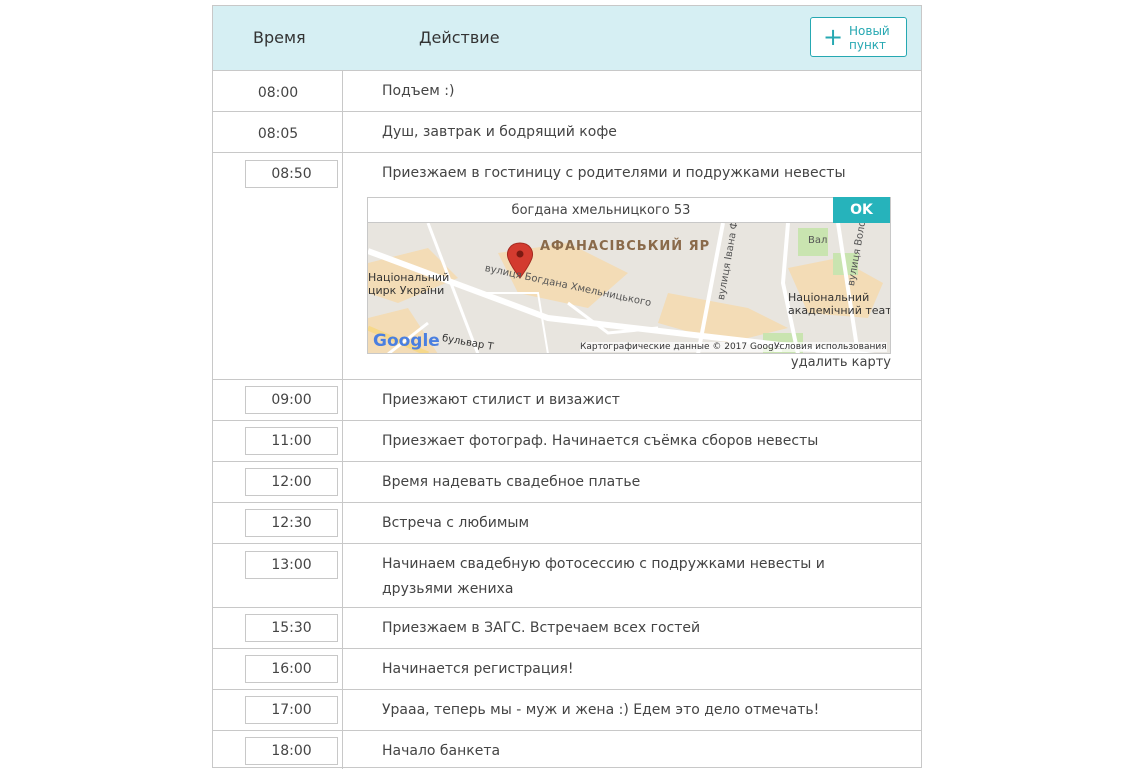 The width and height of the screenshot is (1134, 775). I want to click on ok-button: OK, so click(861, 210).